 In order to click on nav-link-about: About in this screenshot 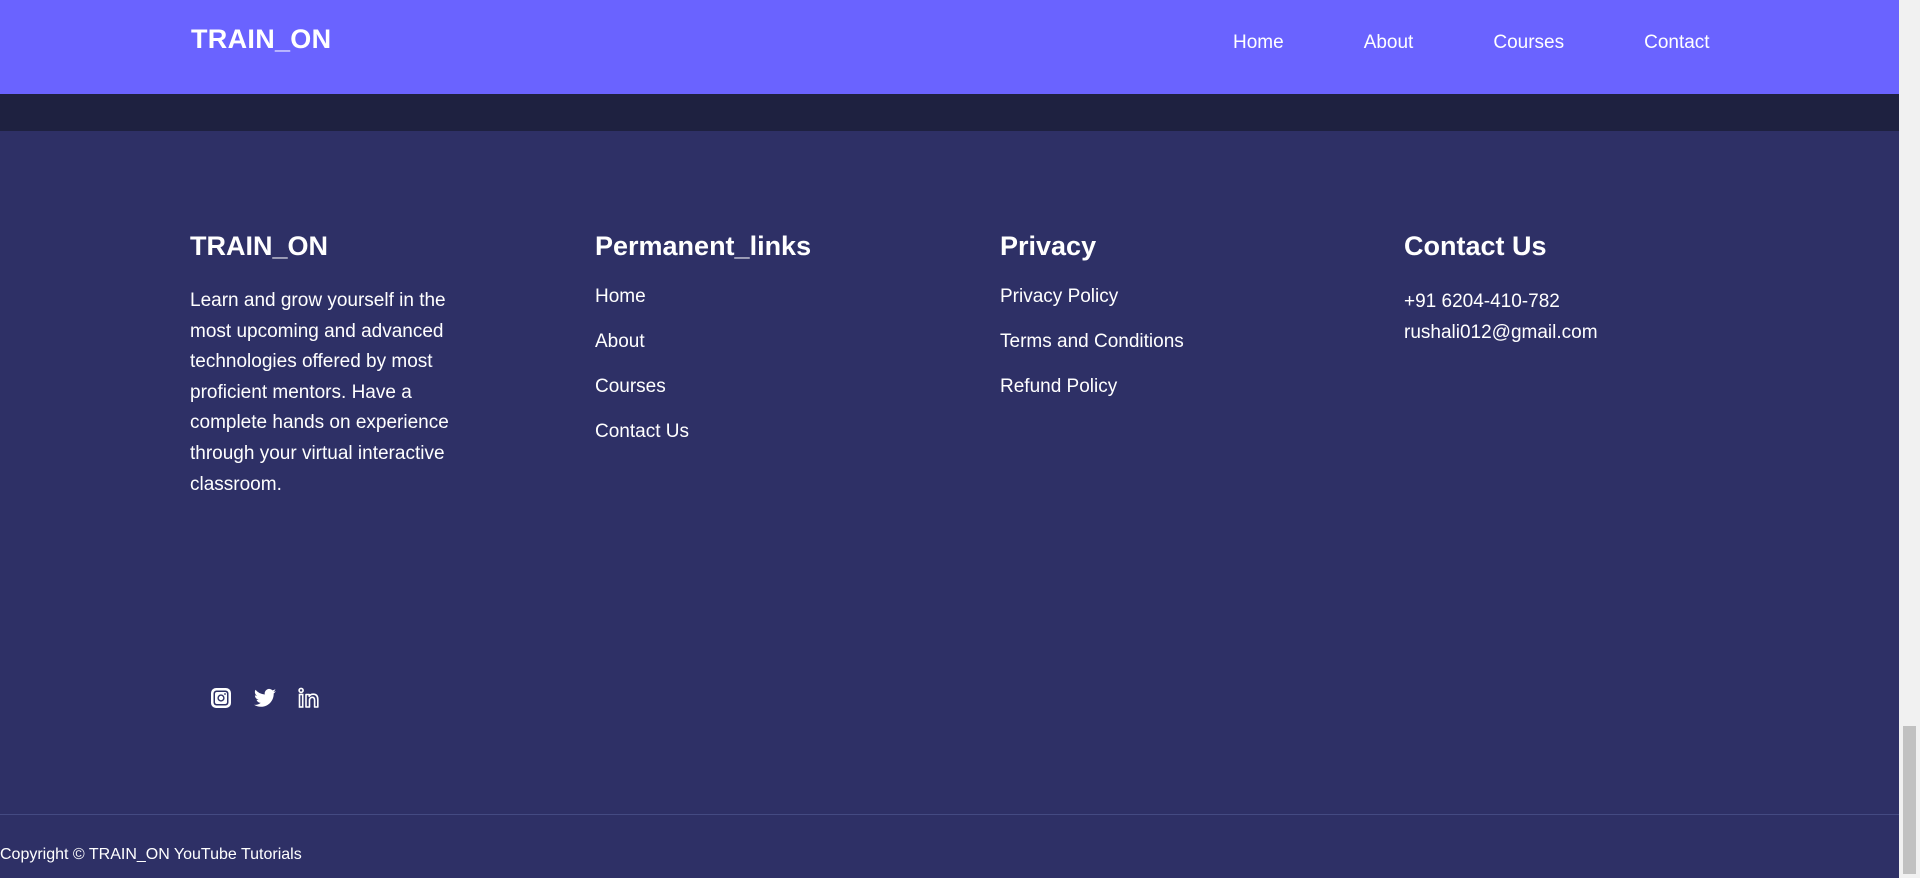, I will do `click(1389, 43)`.